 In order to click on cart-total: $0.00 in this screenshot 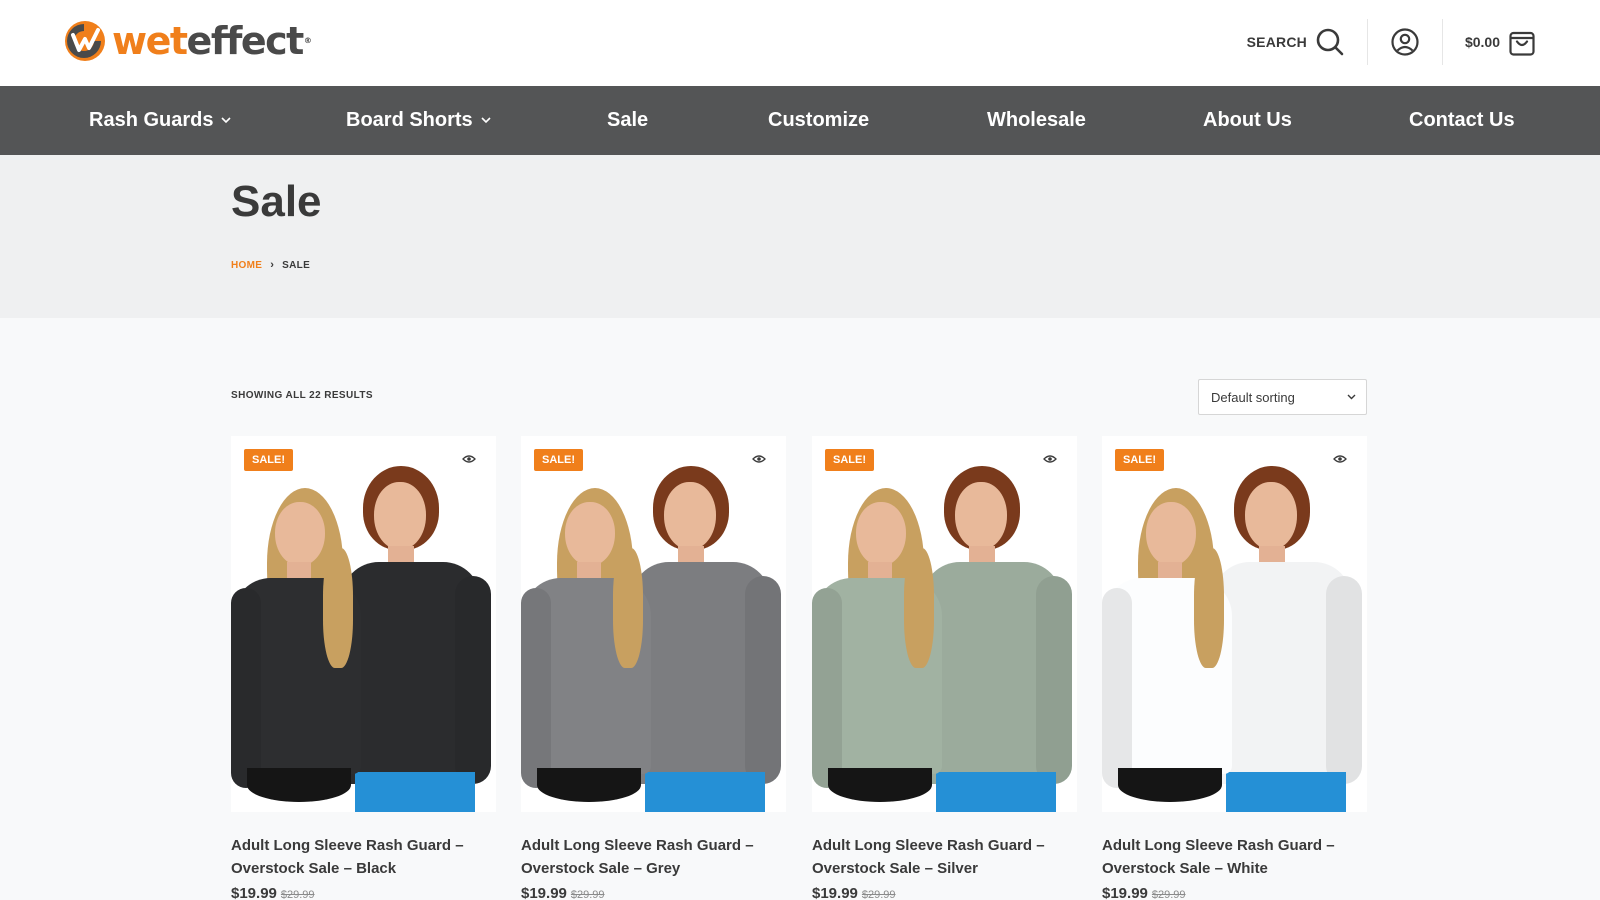, I will do `click(1482, 42)`.